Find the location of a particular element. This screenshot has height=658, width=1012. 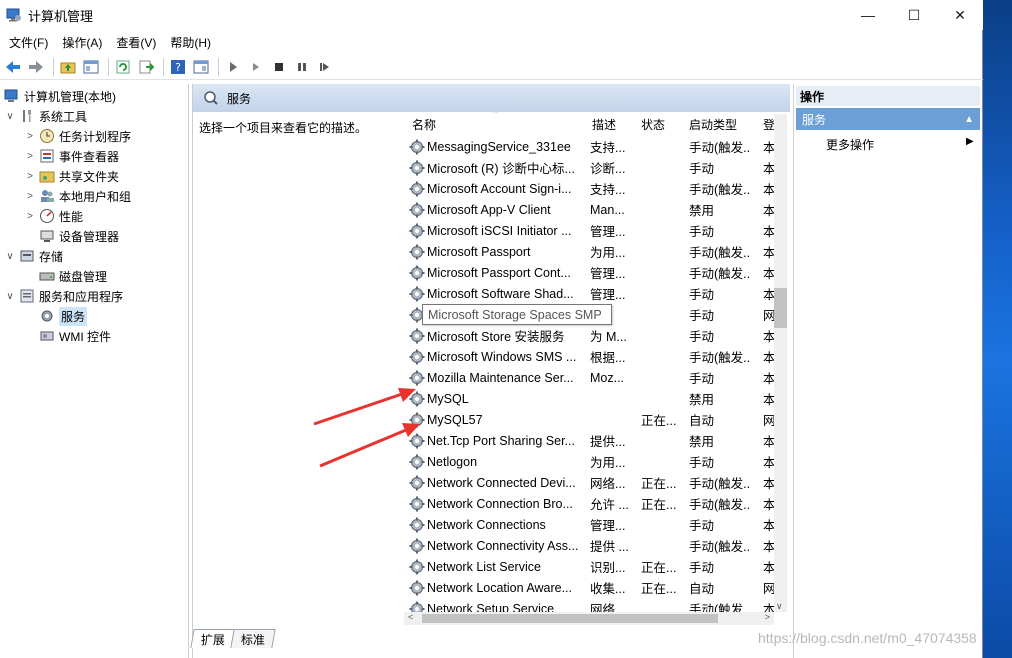

console-tree-icon is located at coordinates (91, 67).